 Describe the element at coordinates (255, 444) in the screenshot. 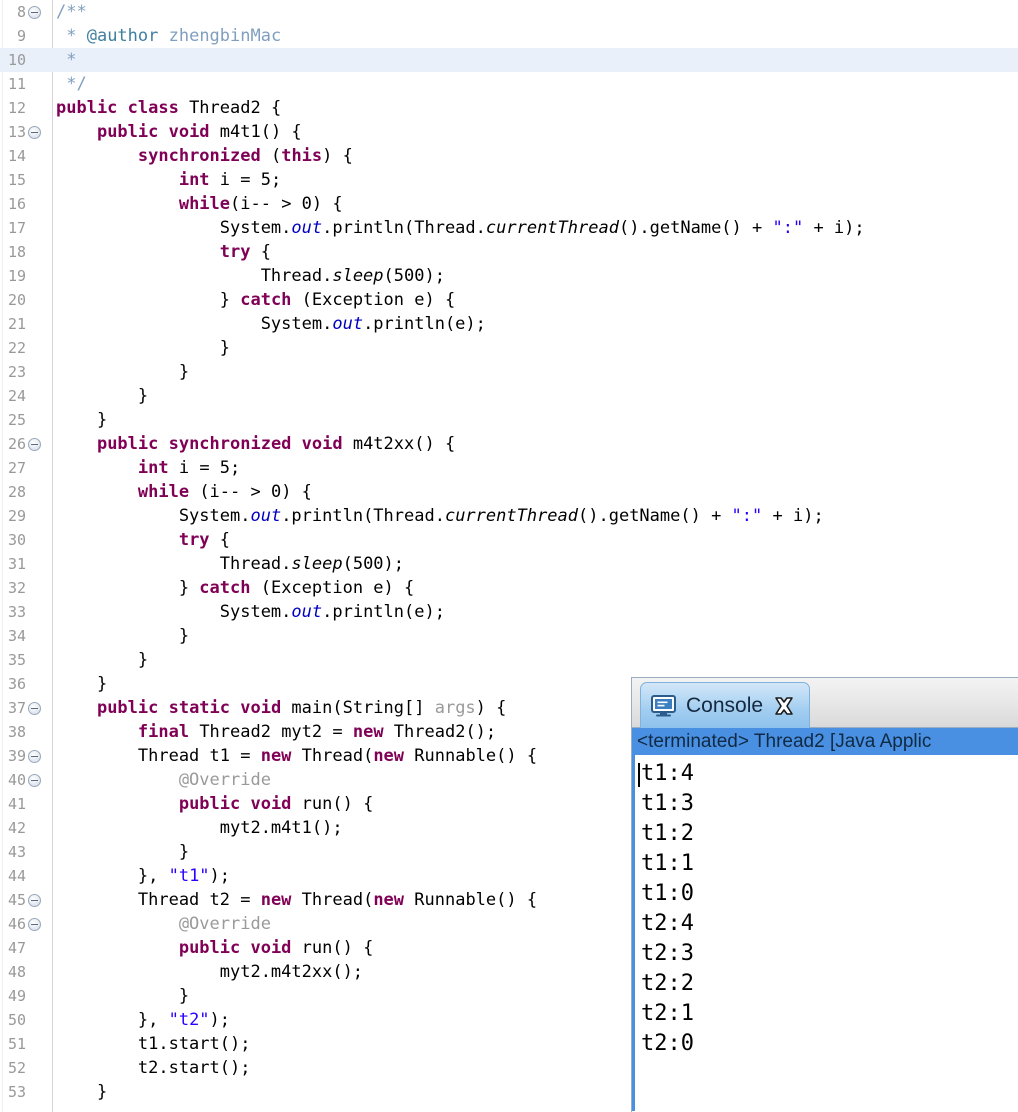

I see `code-text: public synchronized void m4t2xx() {` at that location.